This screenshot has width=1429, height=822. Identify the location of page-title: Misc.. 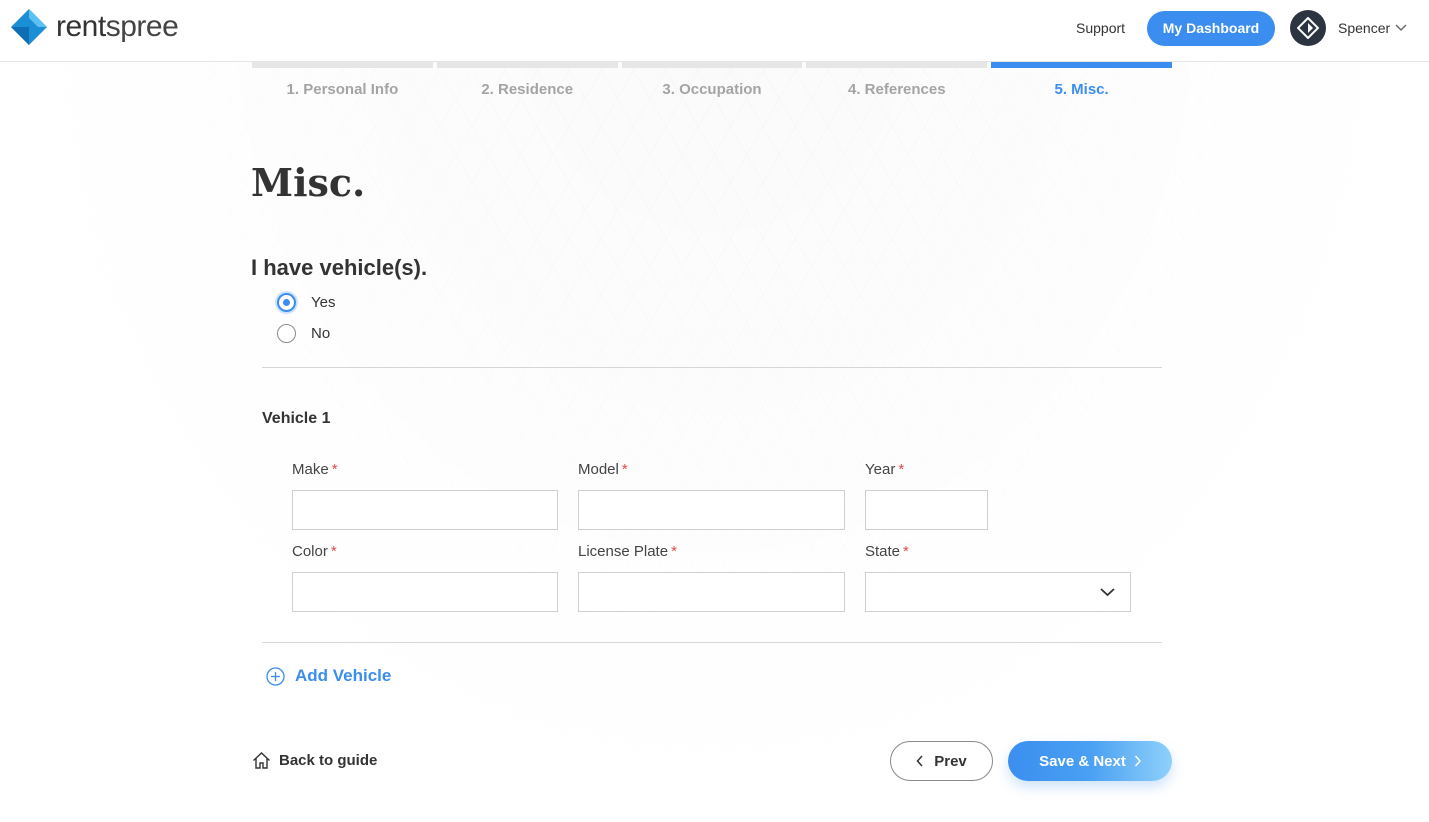
(308, 182).